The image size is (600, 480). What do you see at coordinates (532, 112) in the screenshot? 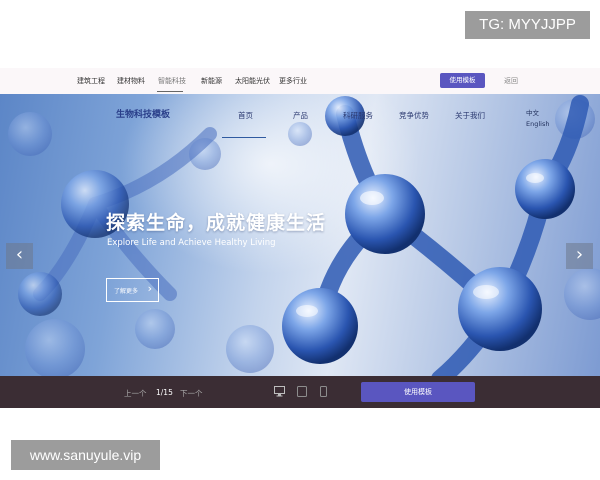
I see `language-option-chinese: 中文` at bounding box center [532, 112].